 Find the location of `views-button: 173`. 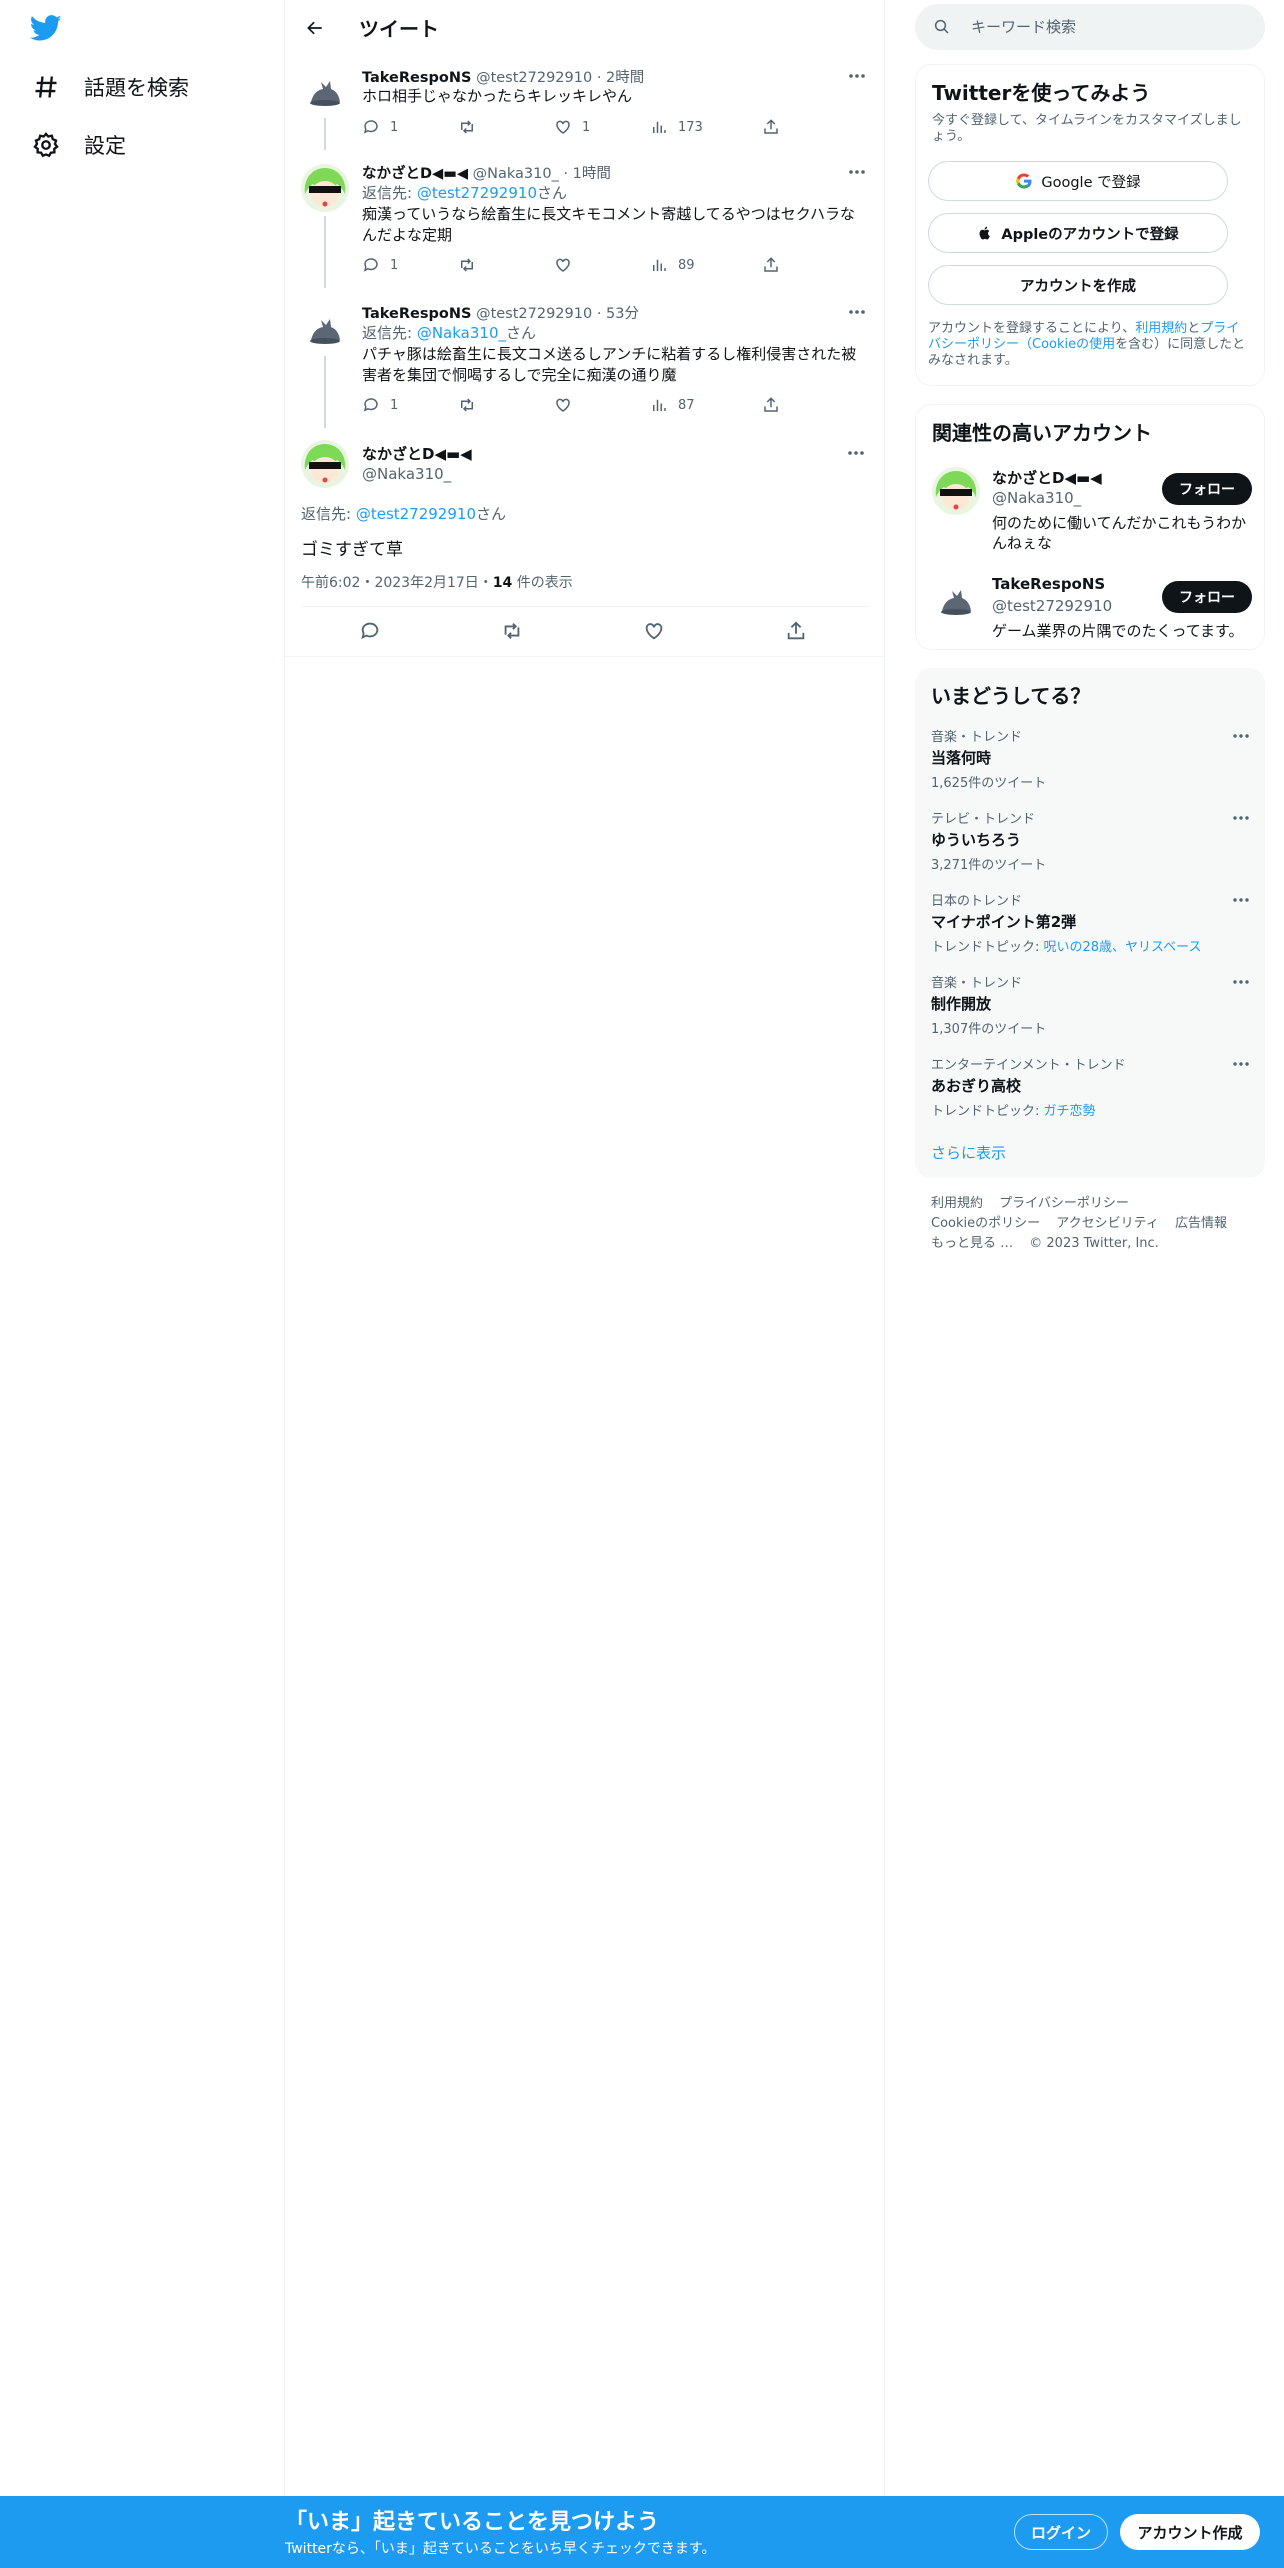

views-button: 173 is located at coordinates (676, 127).